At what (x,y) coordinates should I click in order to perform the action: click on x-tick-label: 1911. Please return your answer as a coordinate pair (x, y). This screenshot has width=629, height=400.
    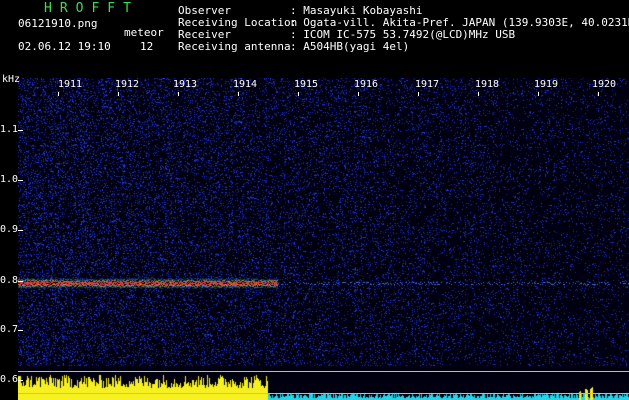
    Looking at the image, I should click on (70, 84).